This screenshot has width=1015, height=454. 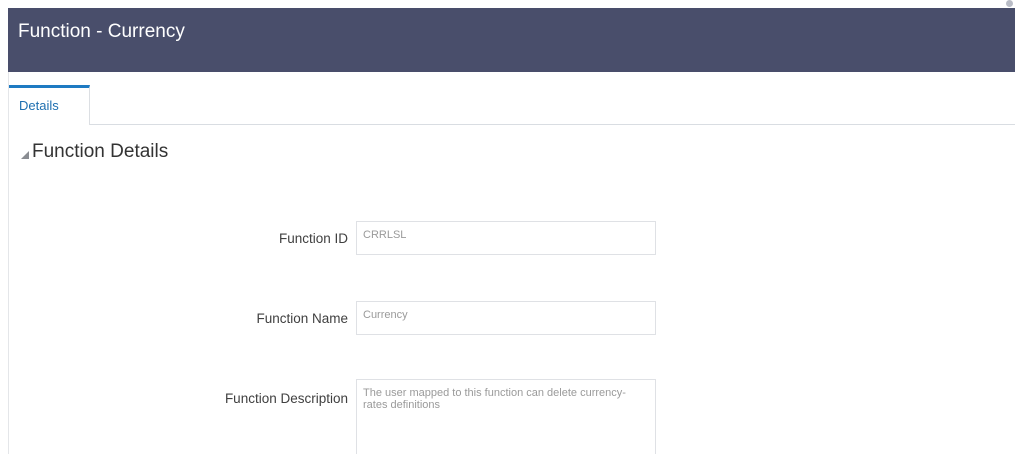 What do you see at coordinates (4, 227) in the screenshot?
I see `left-edge` at bounding box center [4, 227].